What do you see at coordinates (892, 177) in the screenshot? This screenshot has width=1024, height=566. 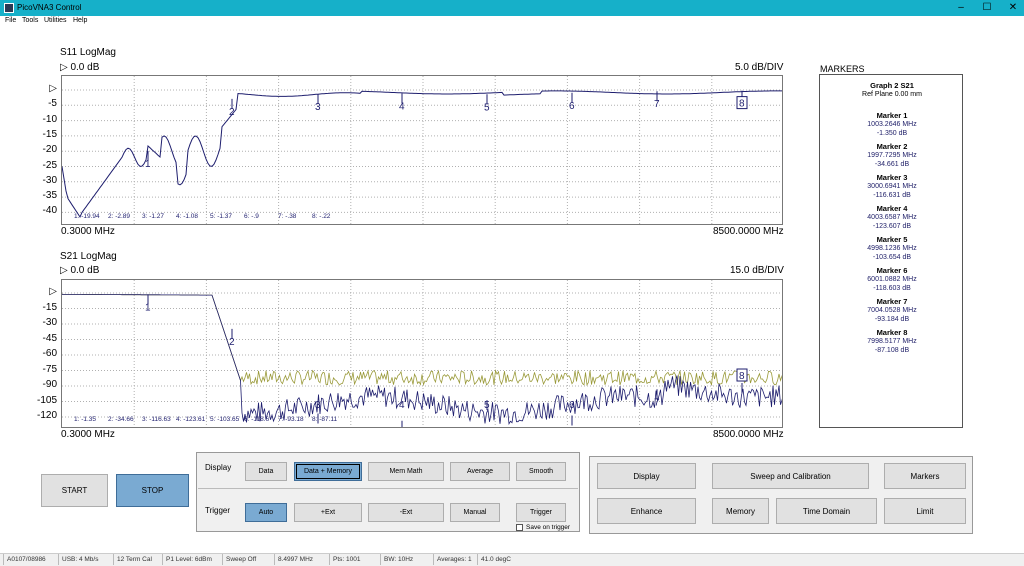 I see `marker-title: Marker 3` at bounding box center [892, 177].